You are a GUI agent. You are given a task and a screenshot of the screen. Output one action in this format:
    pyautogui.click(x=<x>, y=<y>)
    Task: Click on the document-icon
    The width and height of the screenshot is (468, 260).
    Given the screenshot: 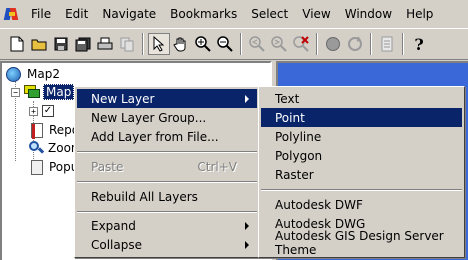 What is the action you would take?
    pyautogui.click(x=37, y=167)
    